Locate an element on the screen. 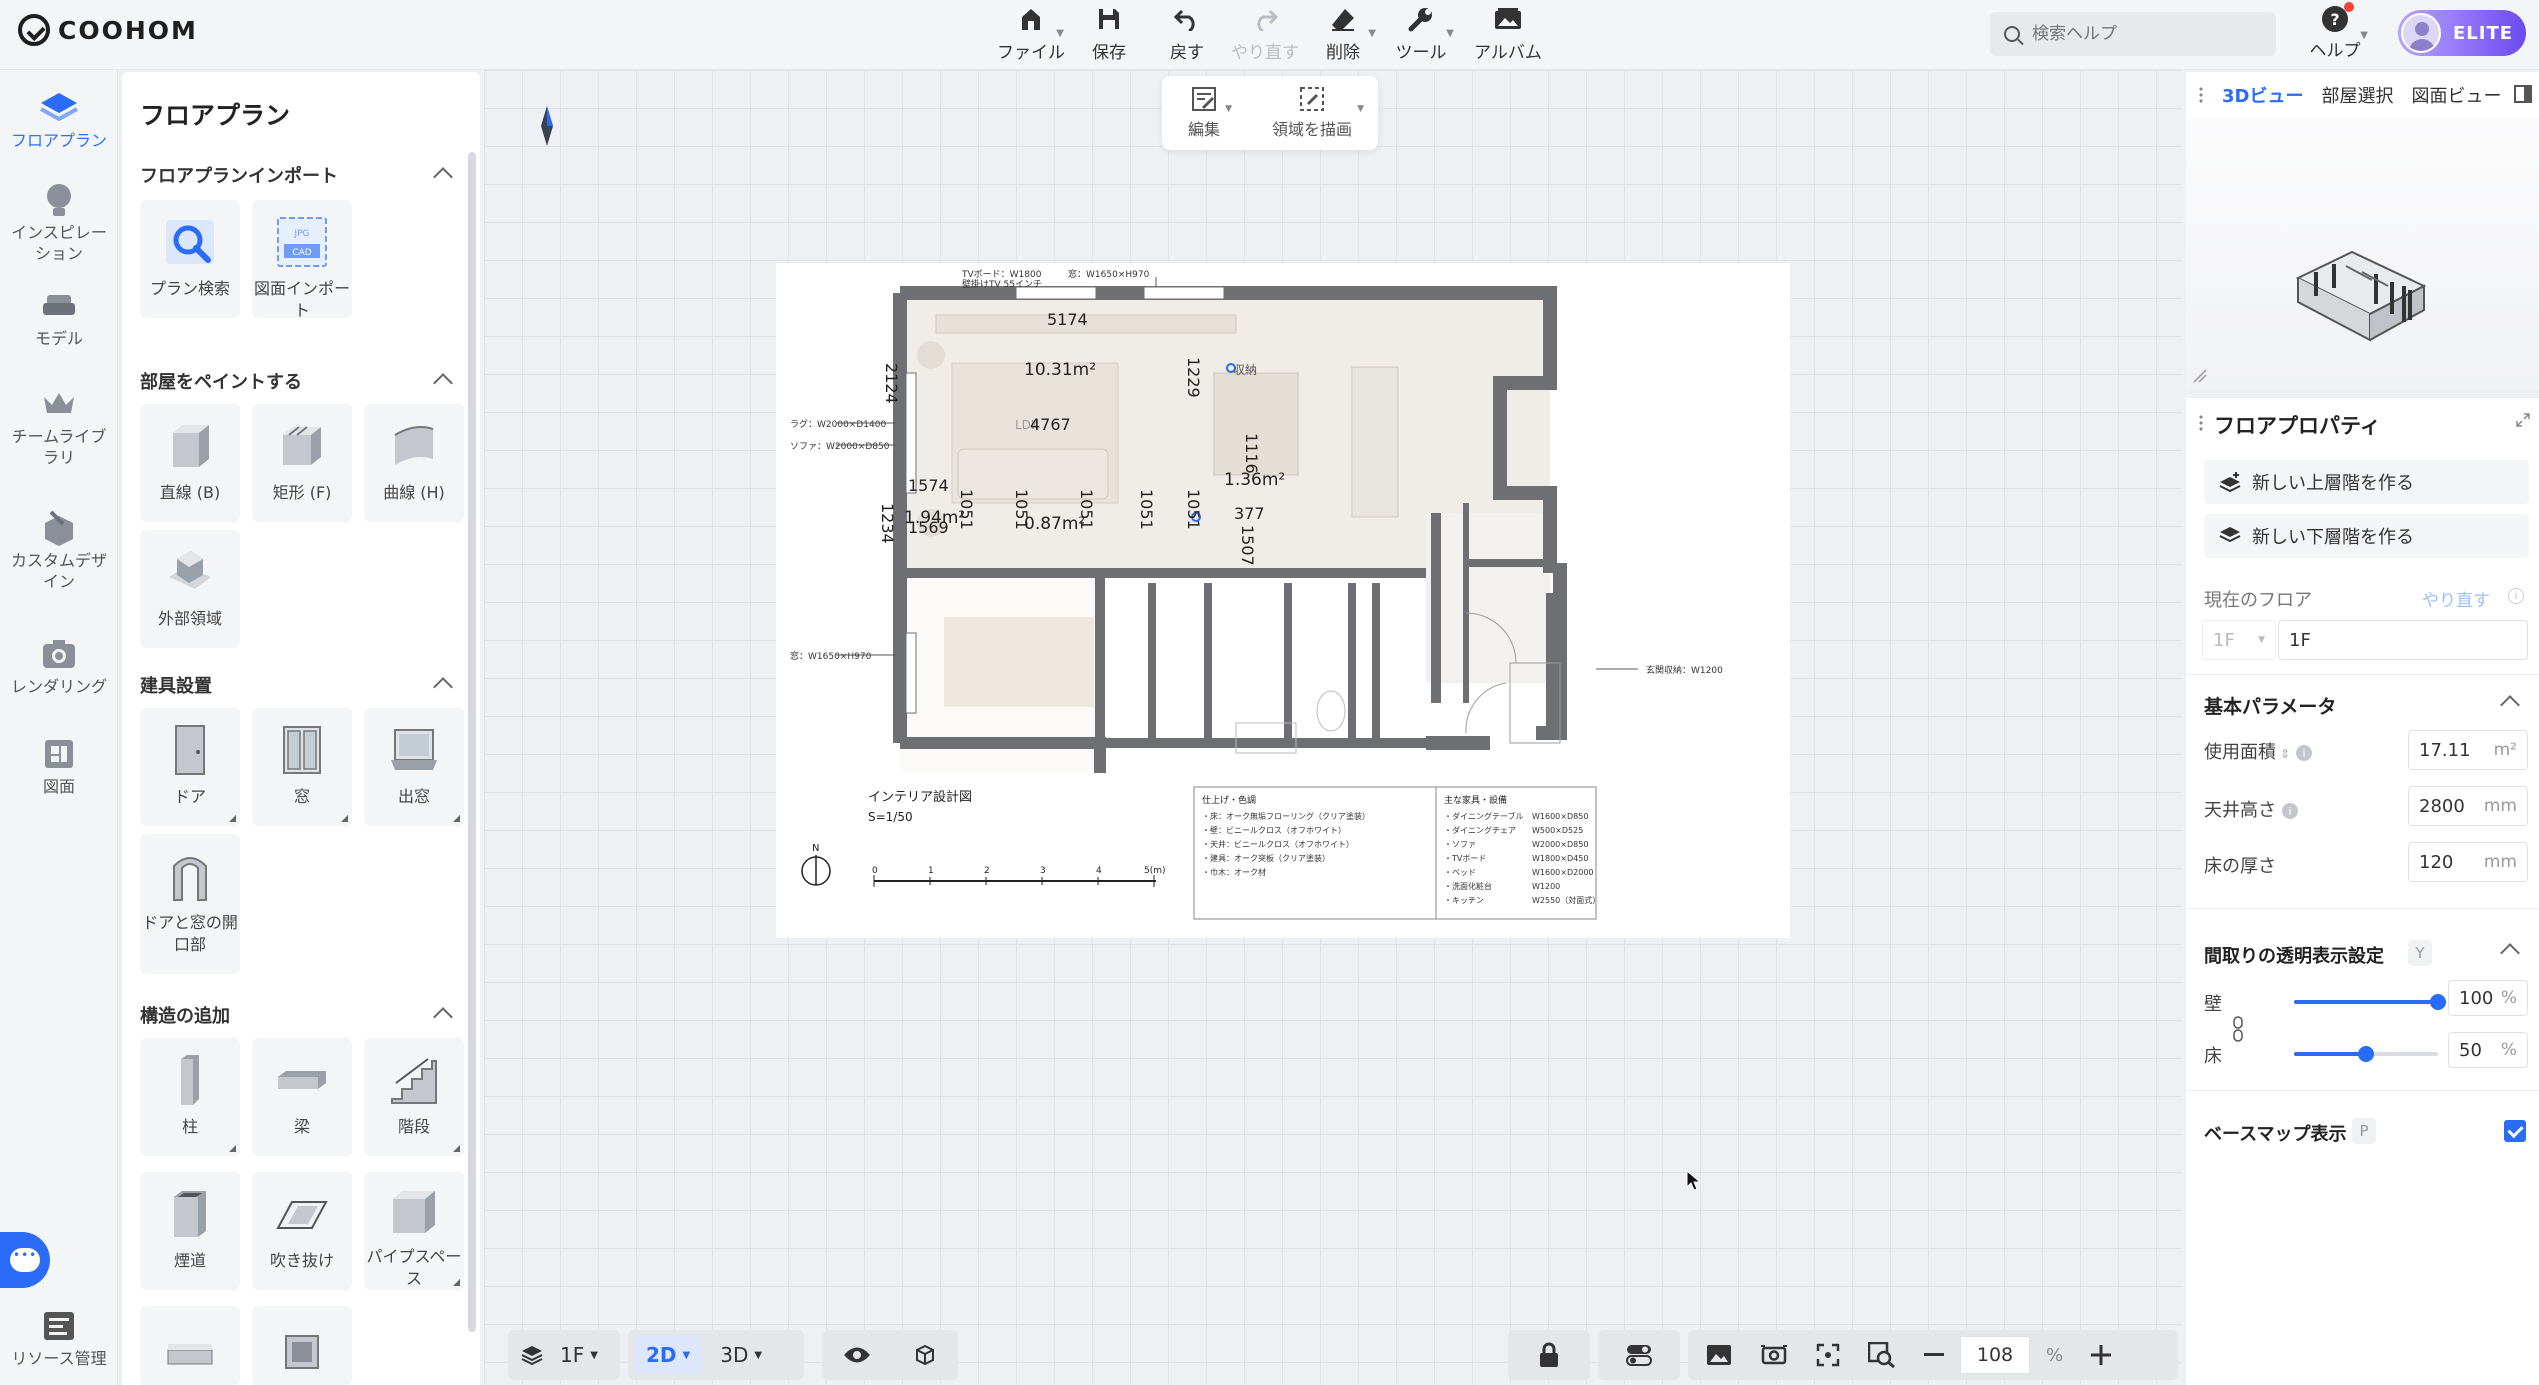 Image resolution: width=2539 pixels, height=1385 pixels. tab-drawing-view: 図面ビュー is located at coordinates (2456, 95).